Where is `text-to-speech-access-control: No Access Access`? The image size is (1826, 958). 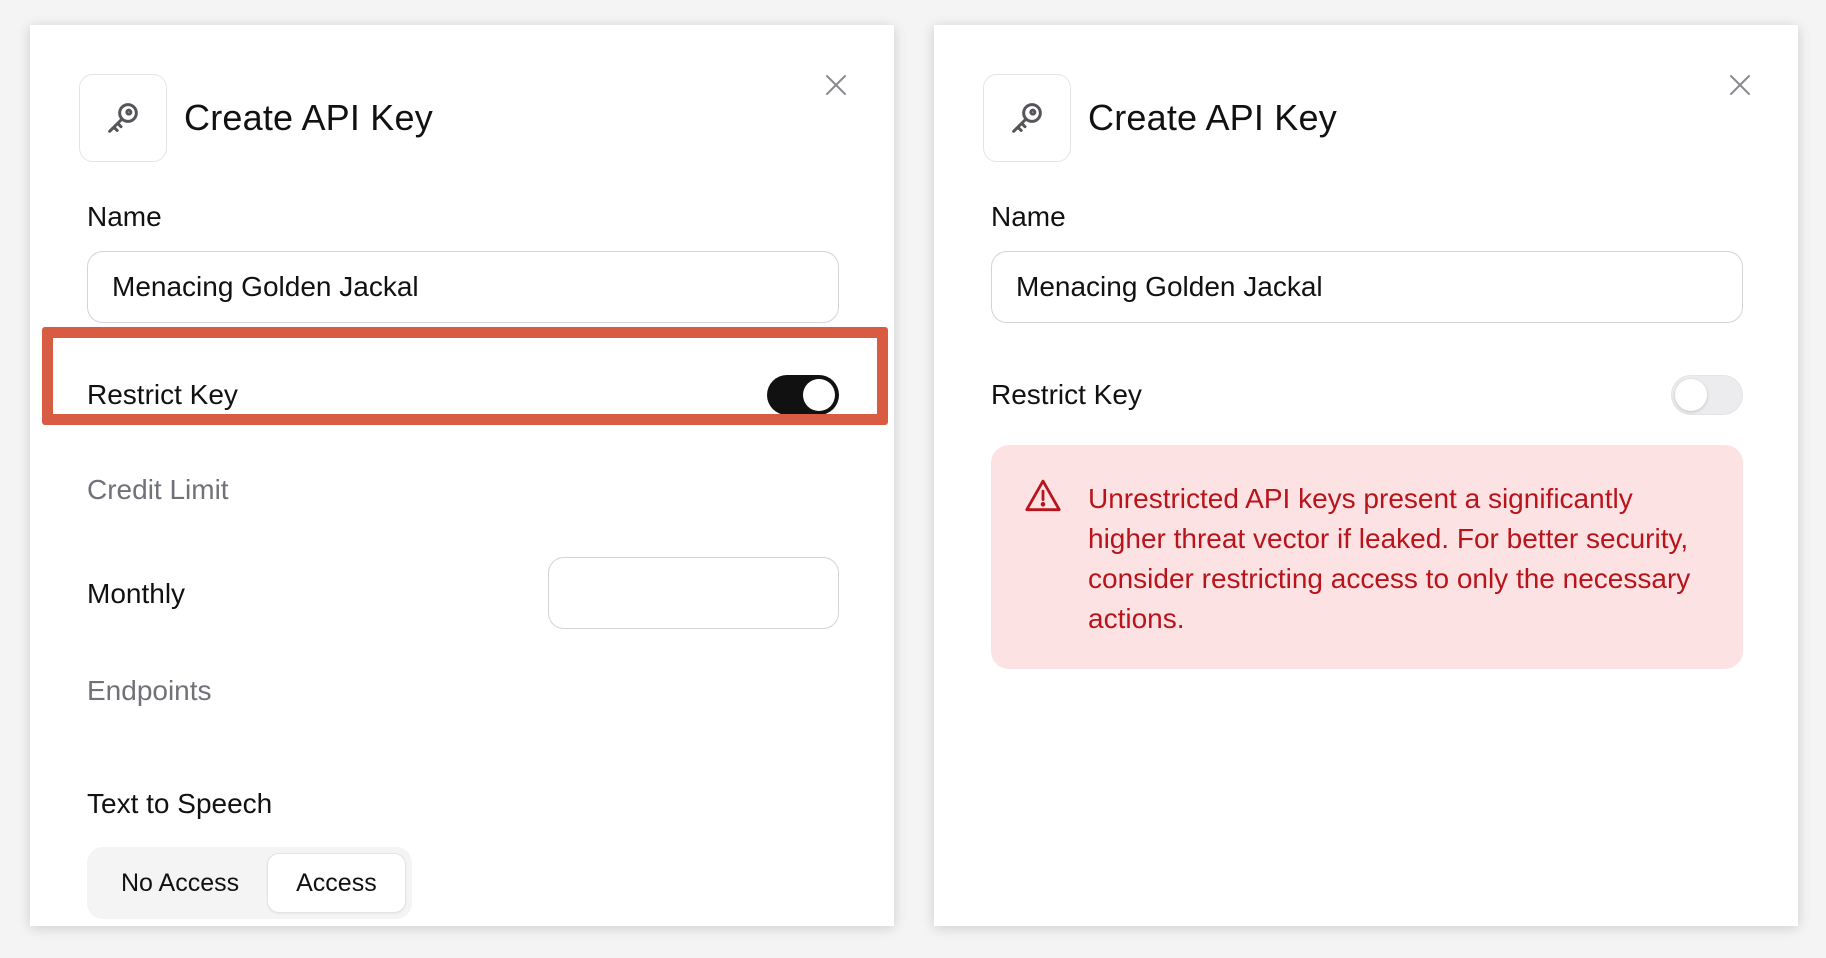
text-to-speech-access-control: No Access Access is located at coordinates (249, 883).